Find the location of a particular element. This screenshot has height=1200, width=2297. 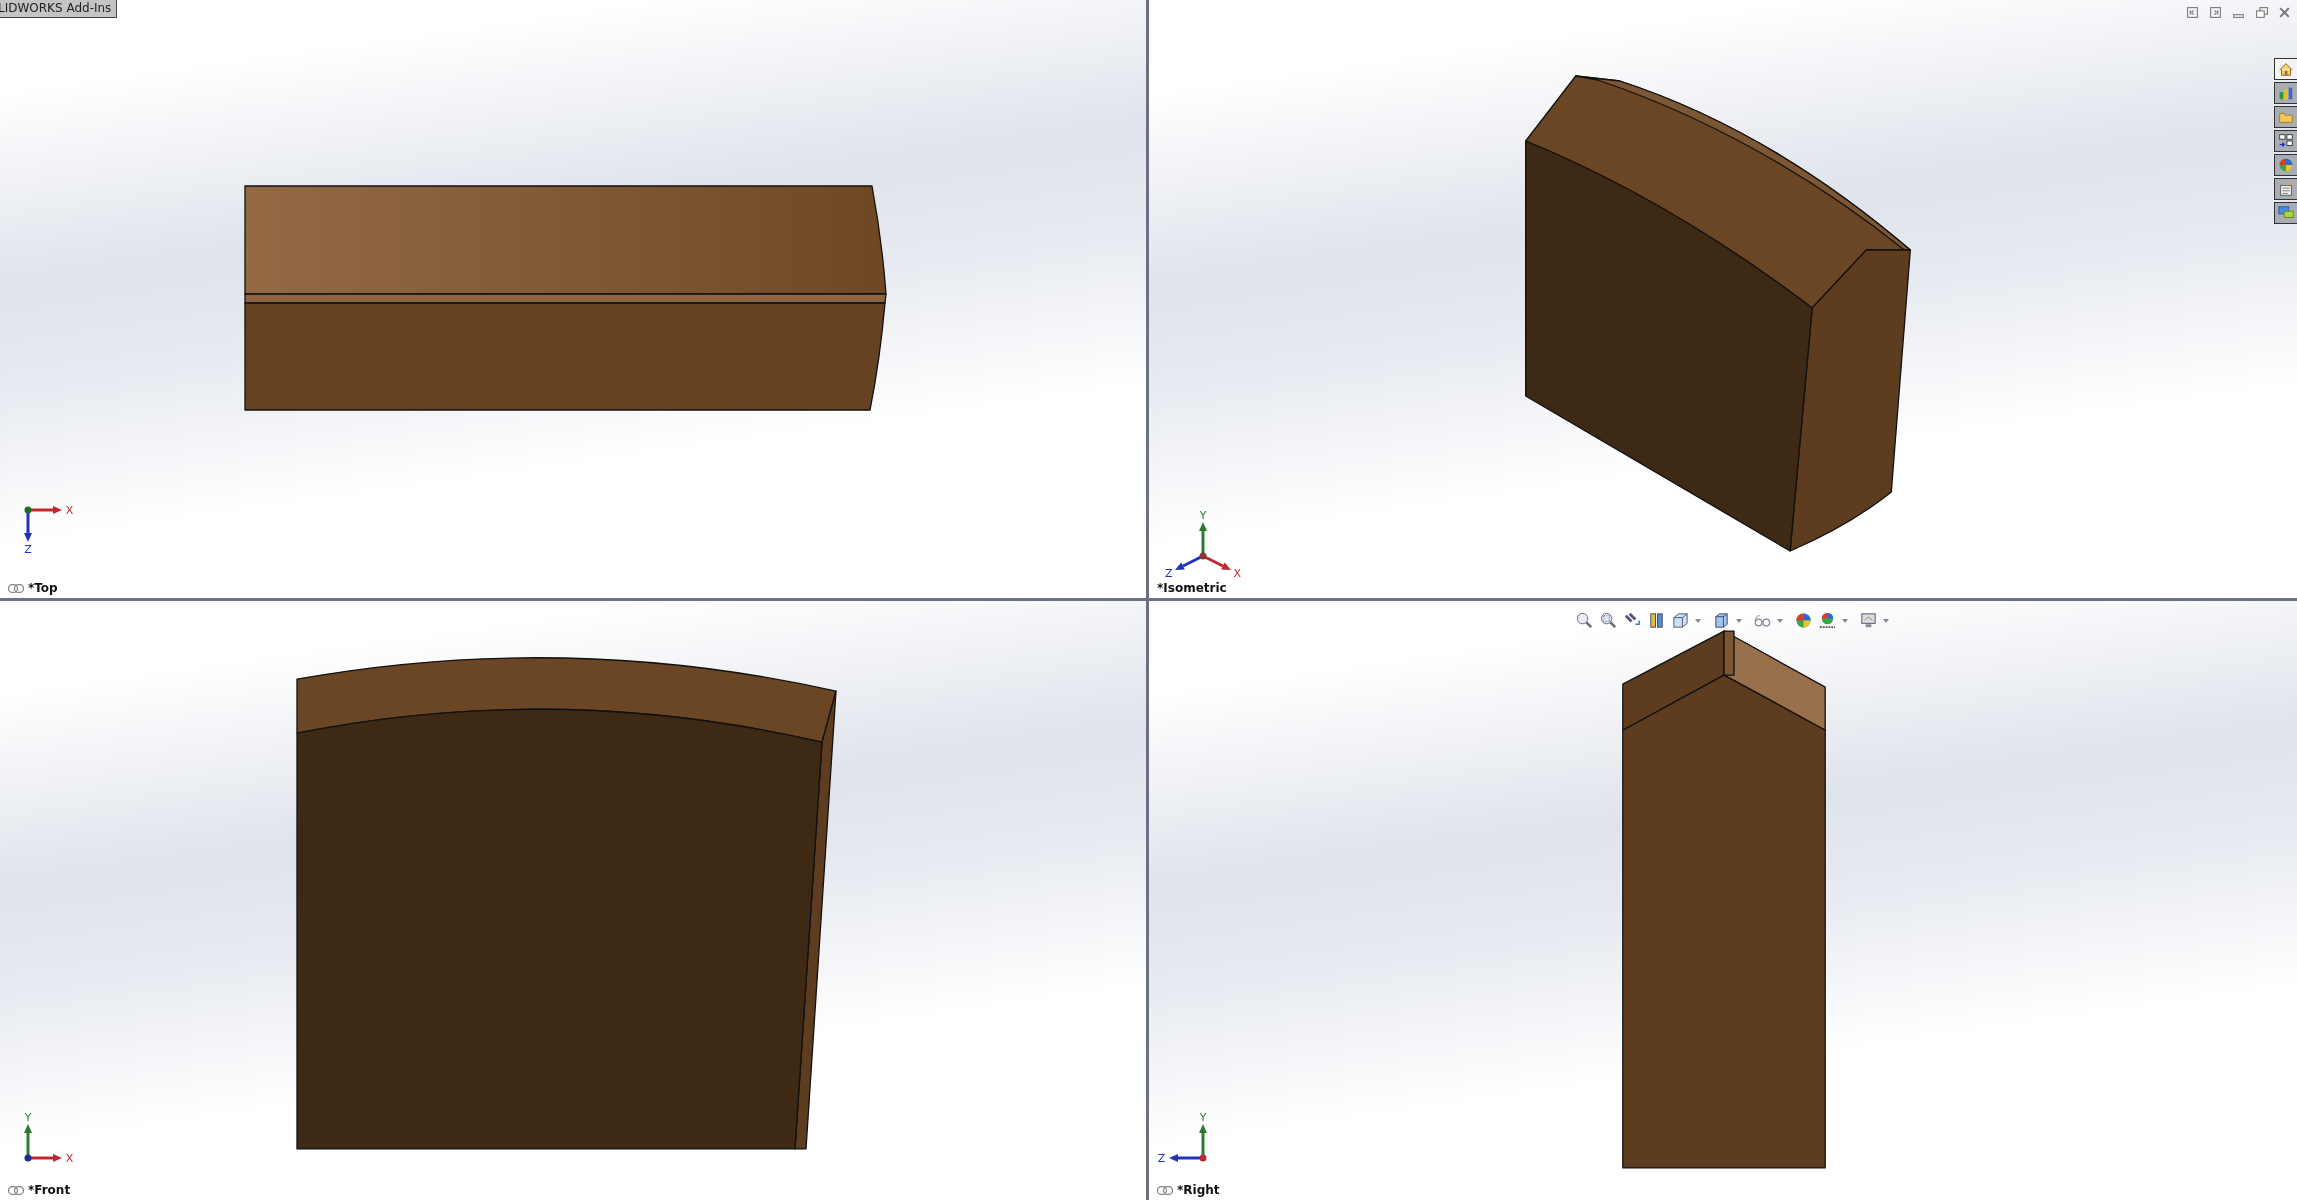

view-name: *Front is located at coordinates (49, 1190).